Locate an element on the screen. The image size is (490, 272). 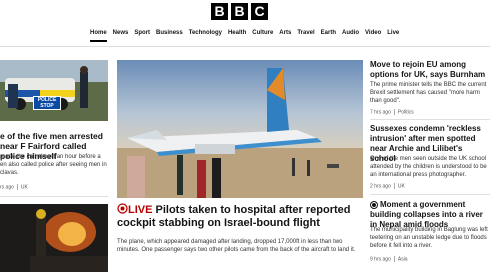
nav-health: Health is located at coordinates (237, 36).